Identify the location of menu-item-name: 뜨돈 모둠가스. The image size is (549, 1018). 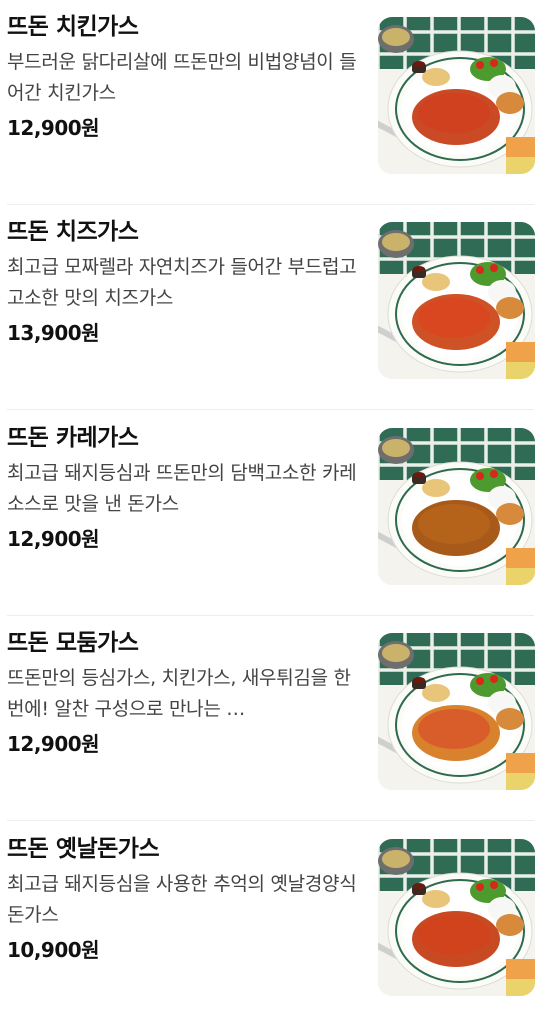
(73, 643).